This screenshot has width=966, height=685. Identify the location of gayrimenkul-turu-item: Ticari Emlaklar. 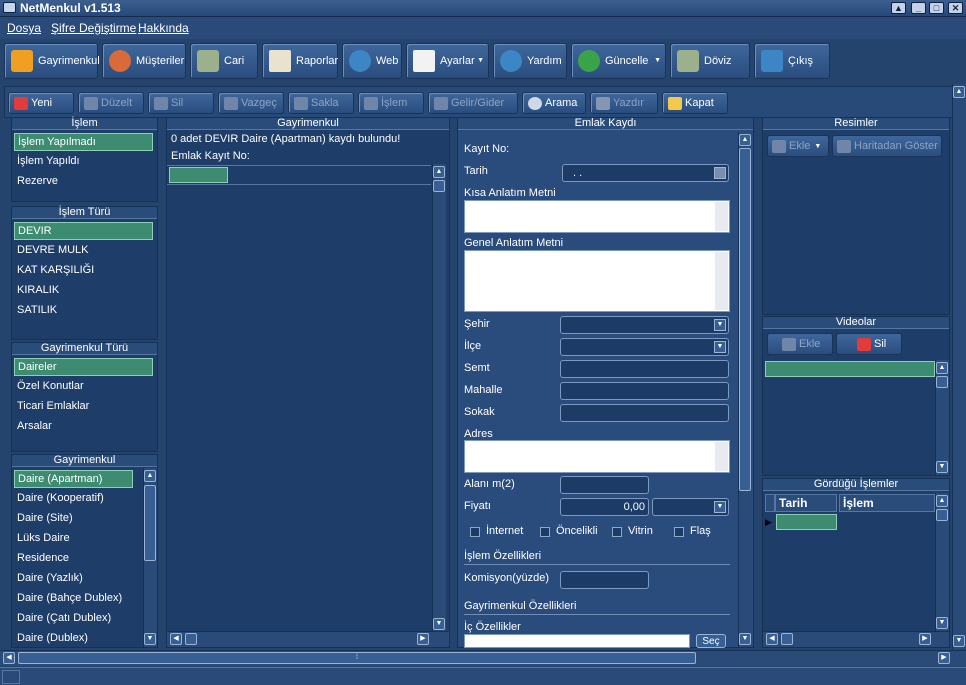
(51, 406).